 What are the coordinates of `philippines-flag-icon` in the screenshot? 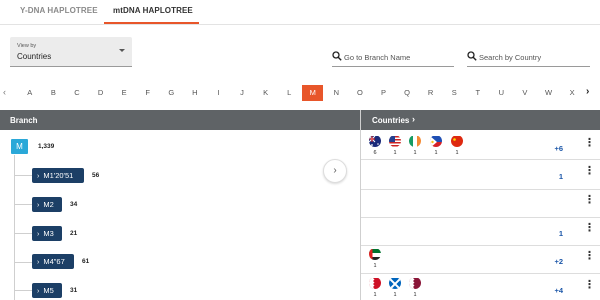 It's located at (436, 141).